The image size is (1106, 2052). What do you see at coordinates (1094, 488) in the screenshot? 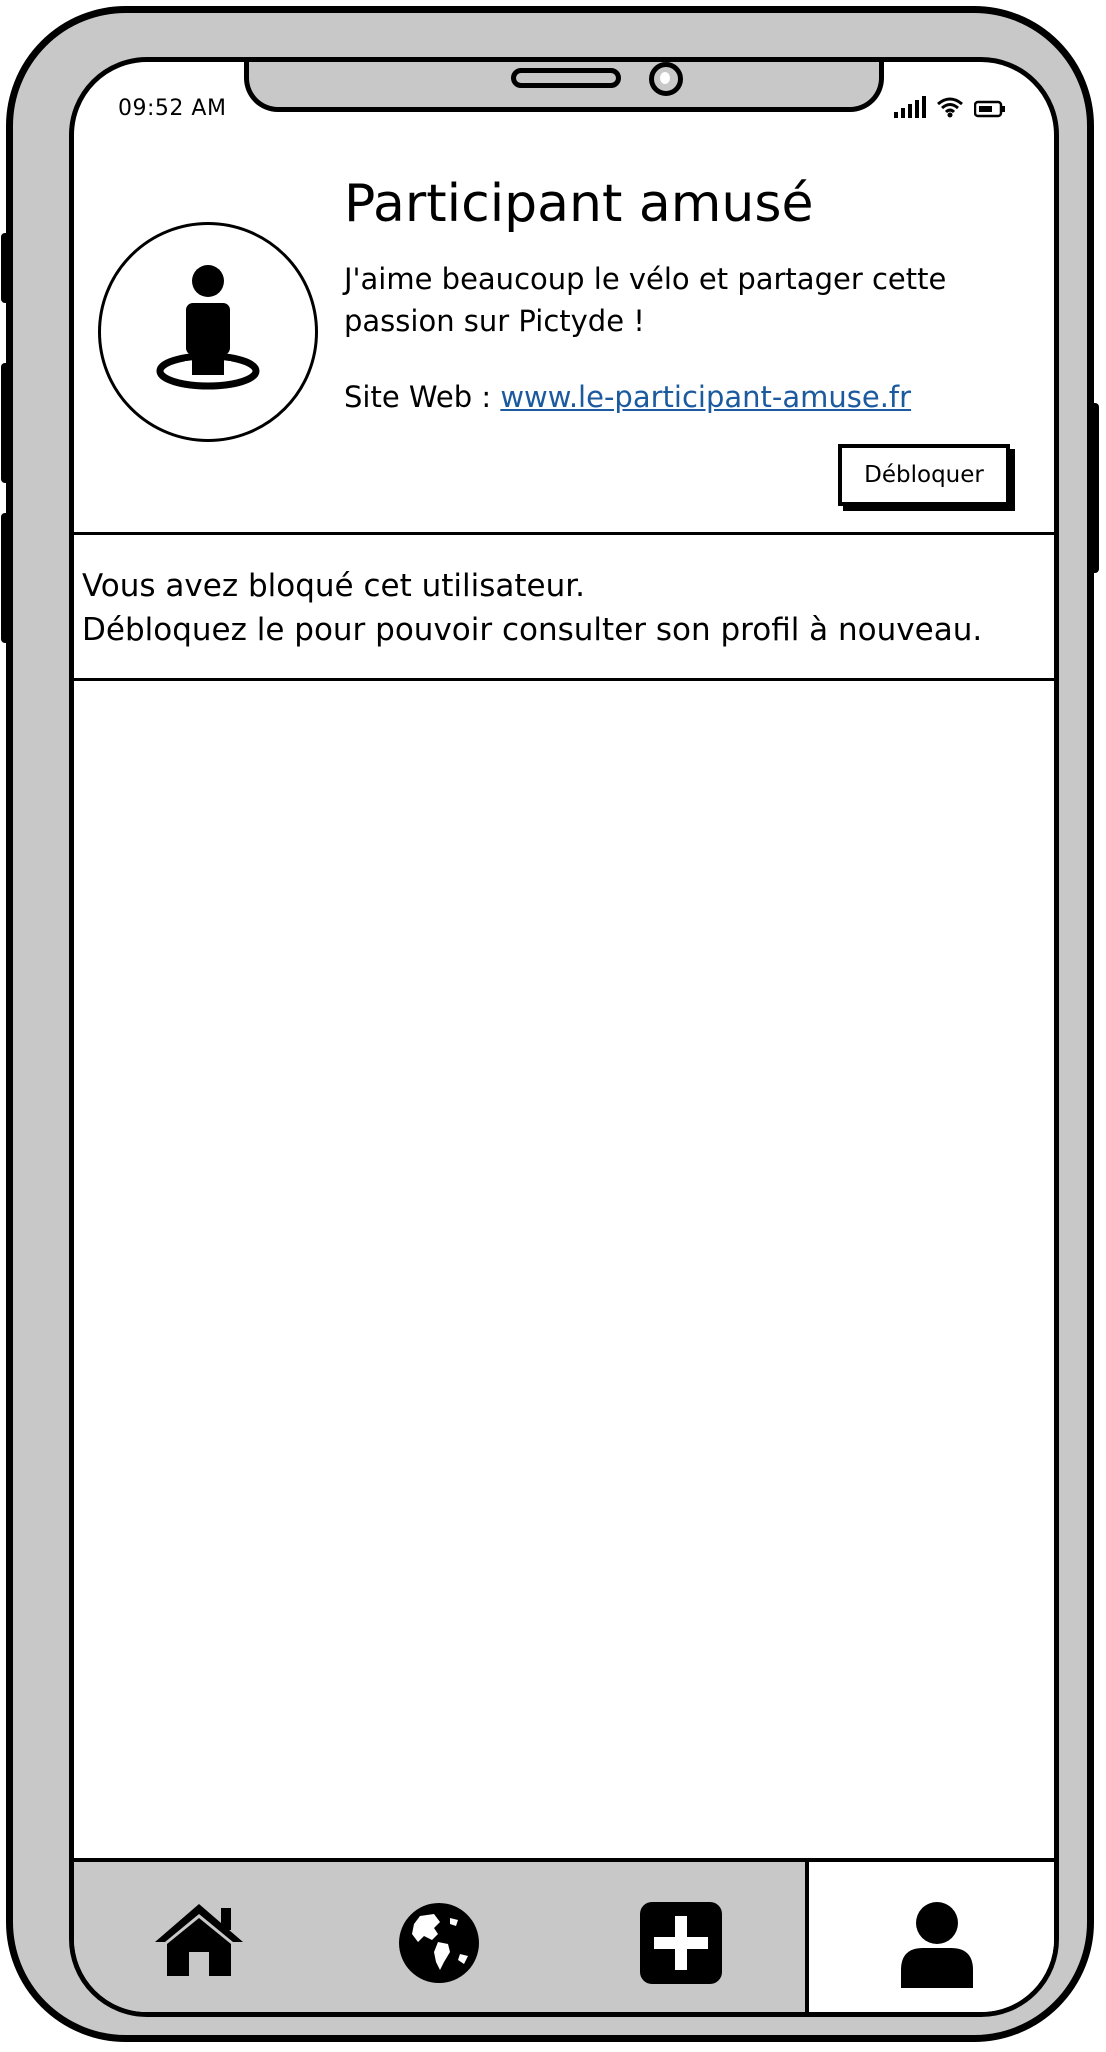
I see `power-button` at bounding box center [1094, 488].